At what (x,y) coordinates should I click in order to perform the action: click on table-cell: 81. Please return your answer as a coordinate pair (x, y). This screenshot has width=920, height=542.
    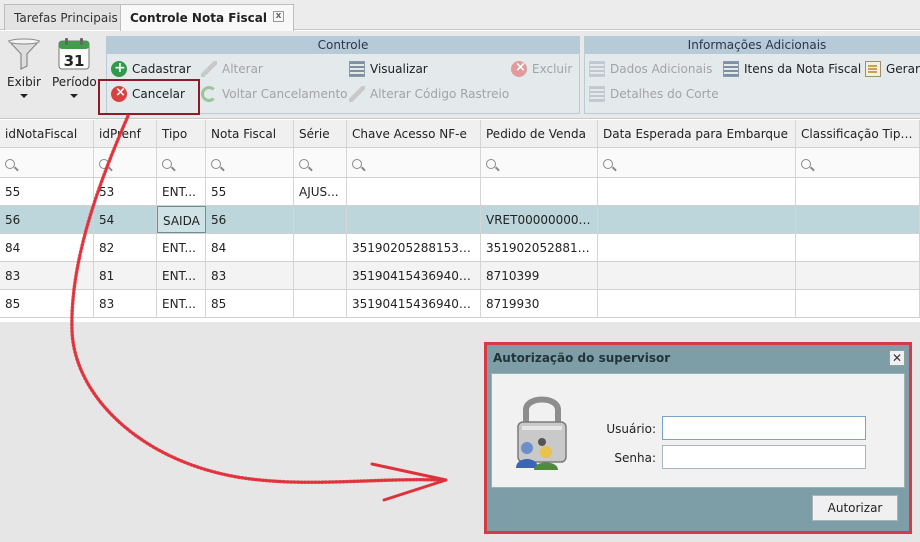
    Looking at the image, I should click on (125, 275).